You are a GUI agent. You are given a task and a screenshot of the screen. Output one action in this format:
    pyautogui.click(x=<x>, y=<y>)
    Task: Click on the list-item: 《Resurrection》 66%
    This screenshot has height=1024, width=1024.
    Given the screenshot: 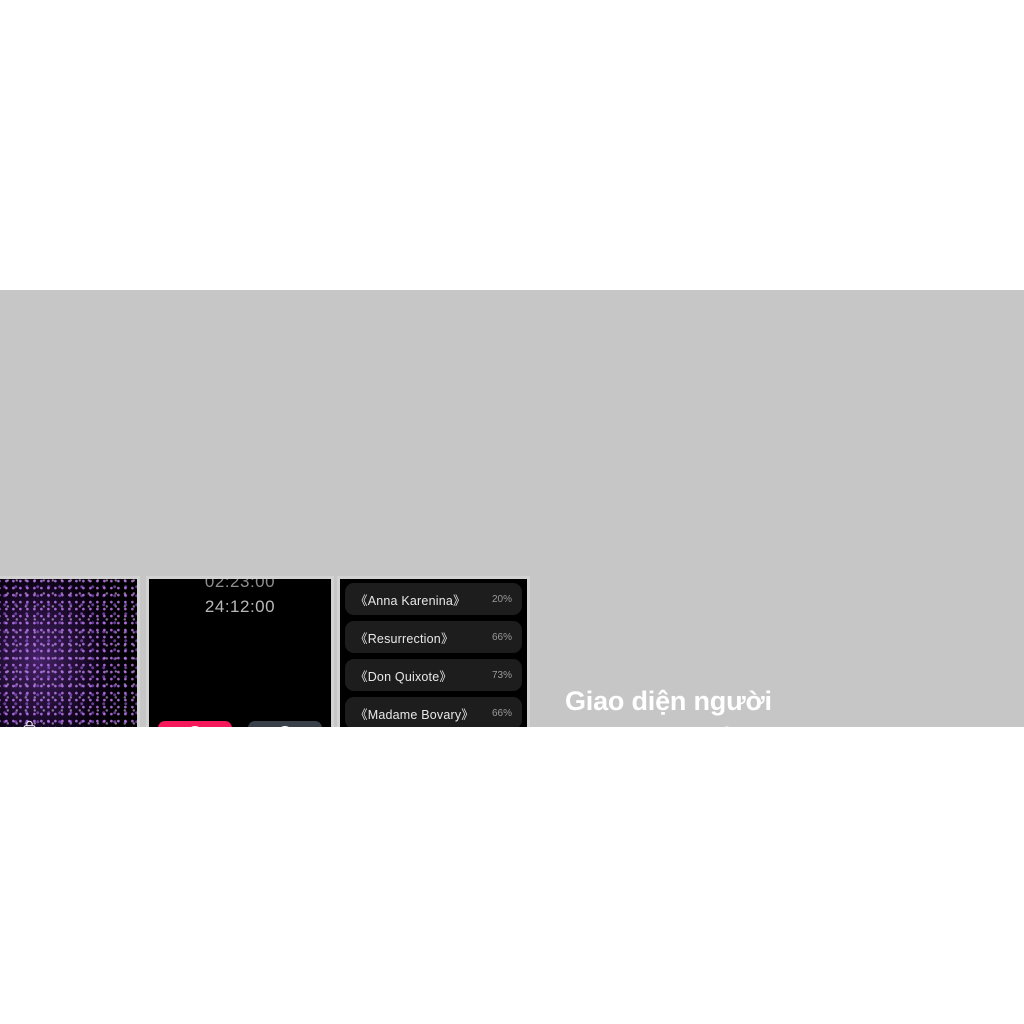 What is the action you would take?
    pyautogui.click(x=433, y=637)
    